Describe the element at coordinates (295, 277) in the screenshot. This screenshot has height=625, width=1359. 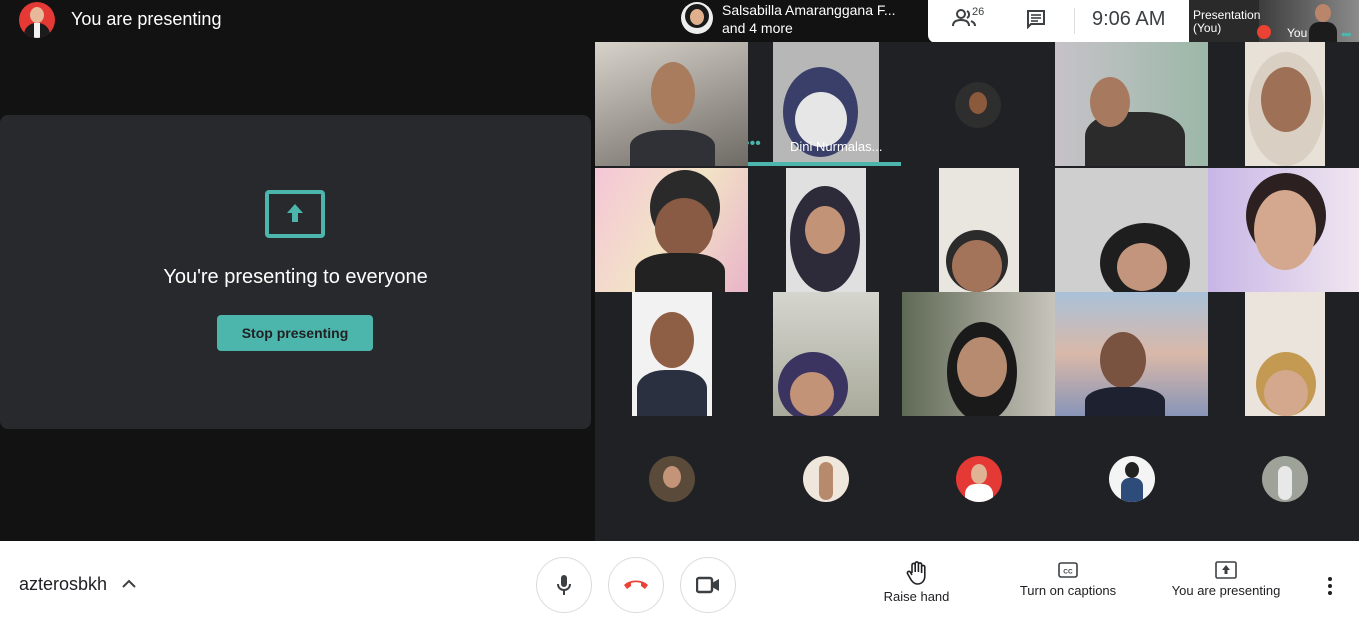
I see `presenting-message: You're presenting to everyone` at that location.